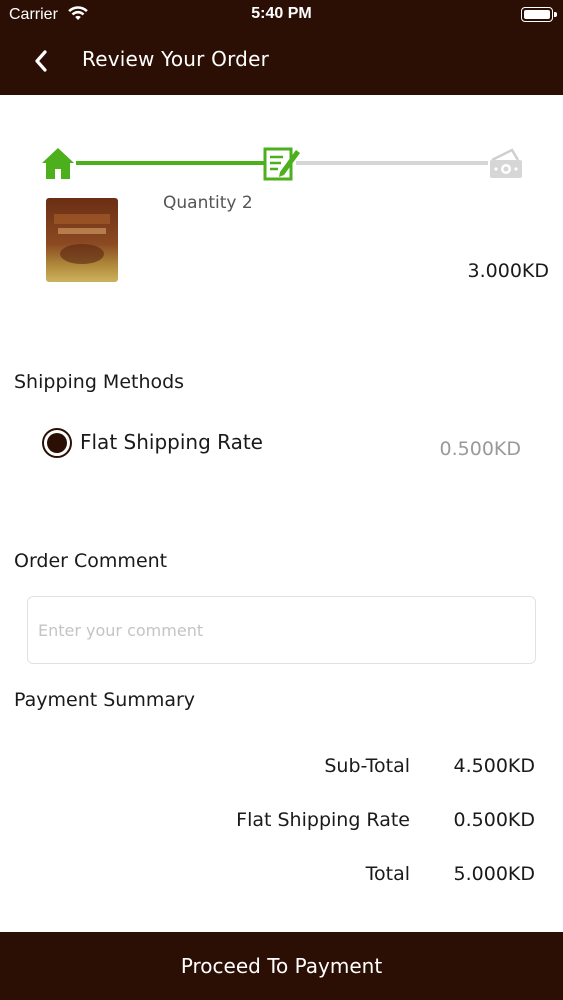 This screenshot has width=563, height=1000. I want to click on page-title: Review Your Order, so click(176, 59).